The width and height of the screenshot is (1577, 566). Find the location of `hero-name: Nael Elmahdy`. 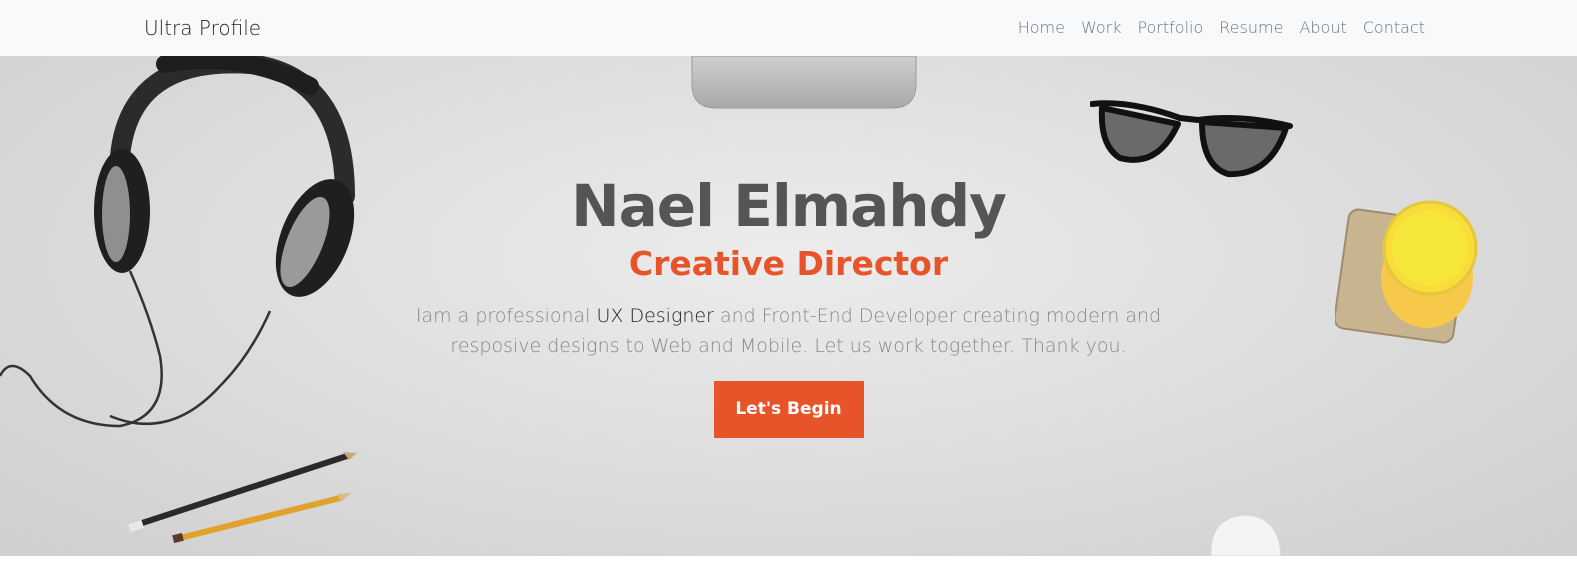

hero-name: Nael Elmahdy is located at coordinates (789, 206).